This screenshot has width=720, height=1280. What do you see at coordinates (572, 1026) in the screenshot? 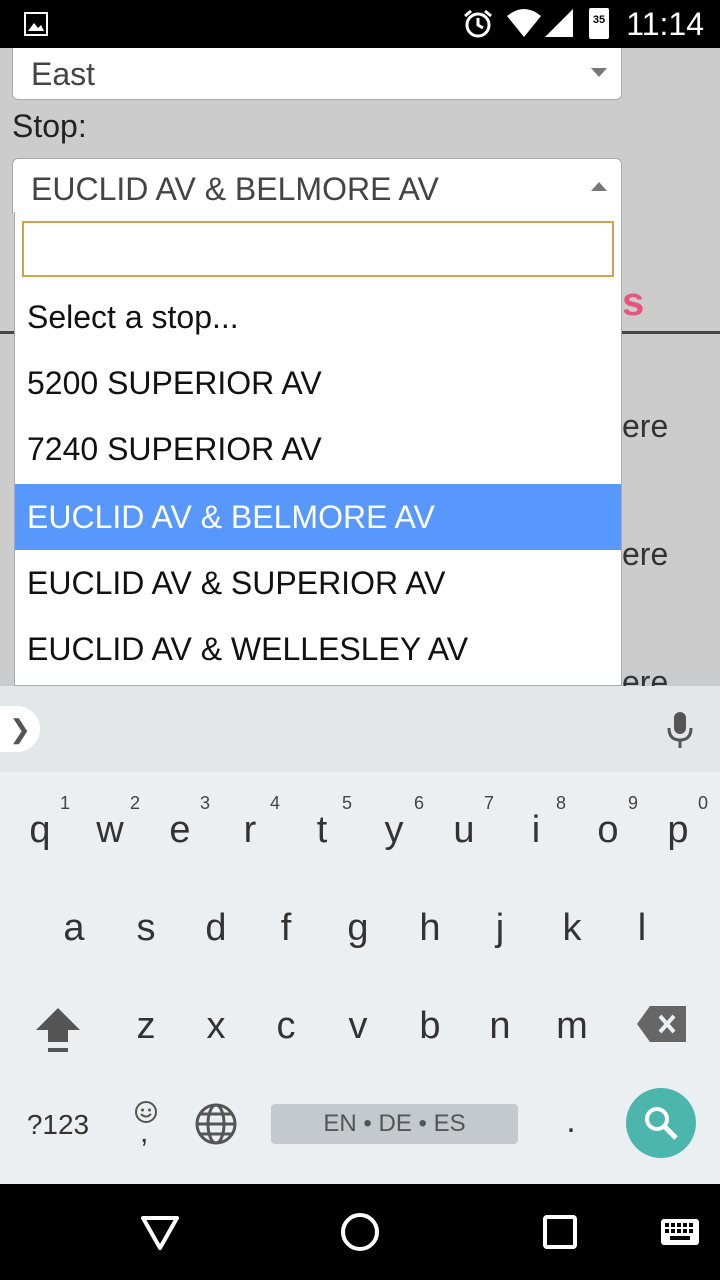
I see `key-m: m` at bounding box center [572, 1026].